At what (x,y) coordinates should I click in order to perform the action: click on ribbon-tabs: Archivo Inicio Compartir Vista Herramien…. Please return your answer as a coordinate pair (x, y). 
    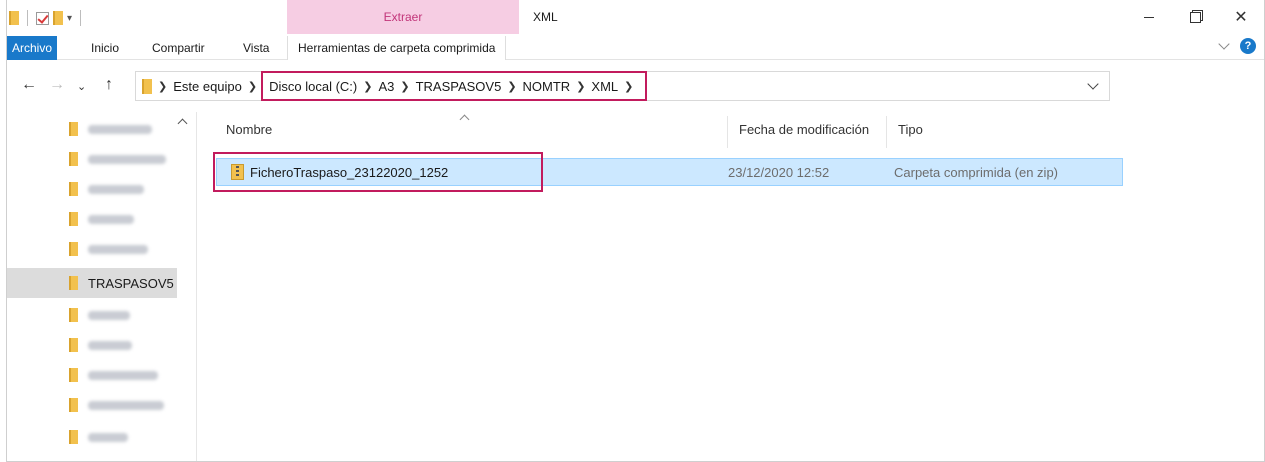
    Looking at the image, I should click on (635, 47).